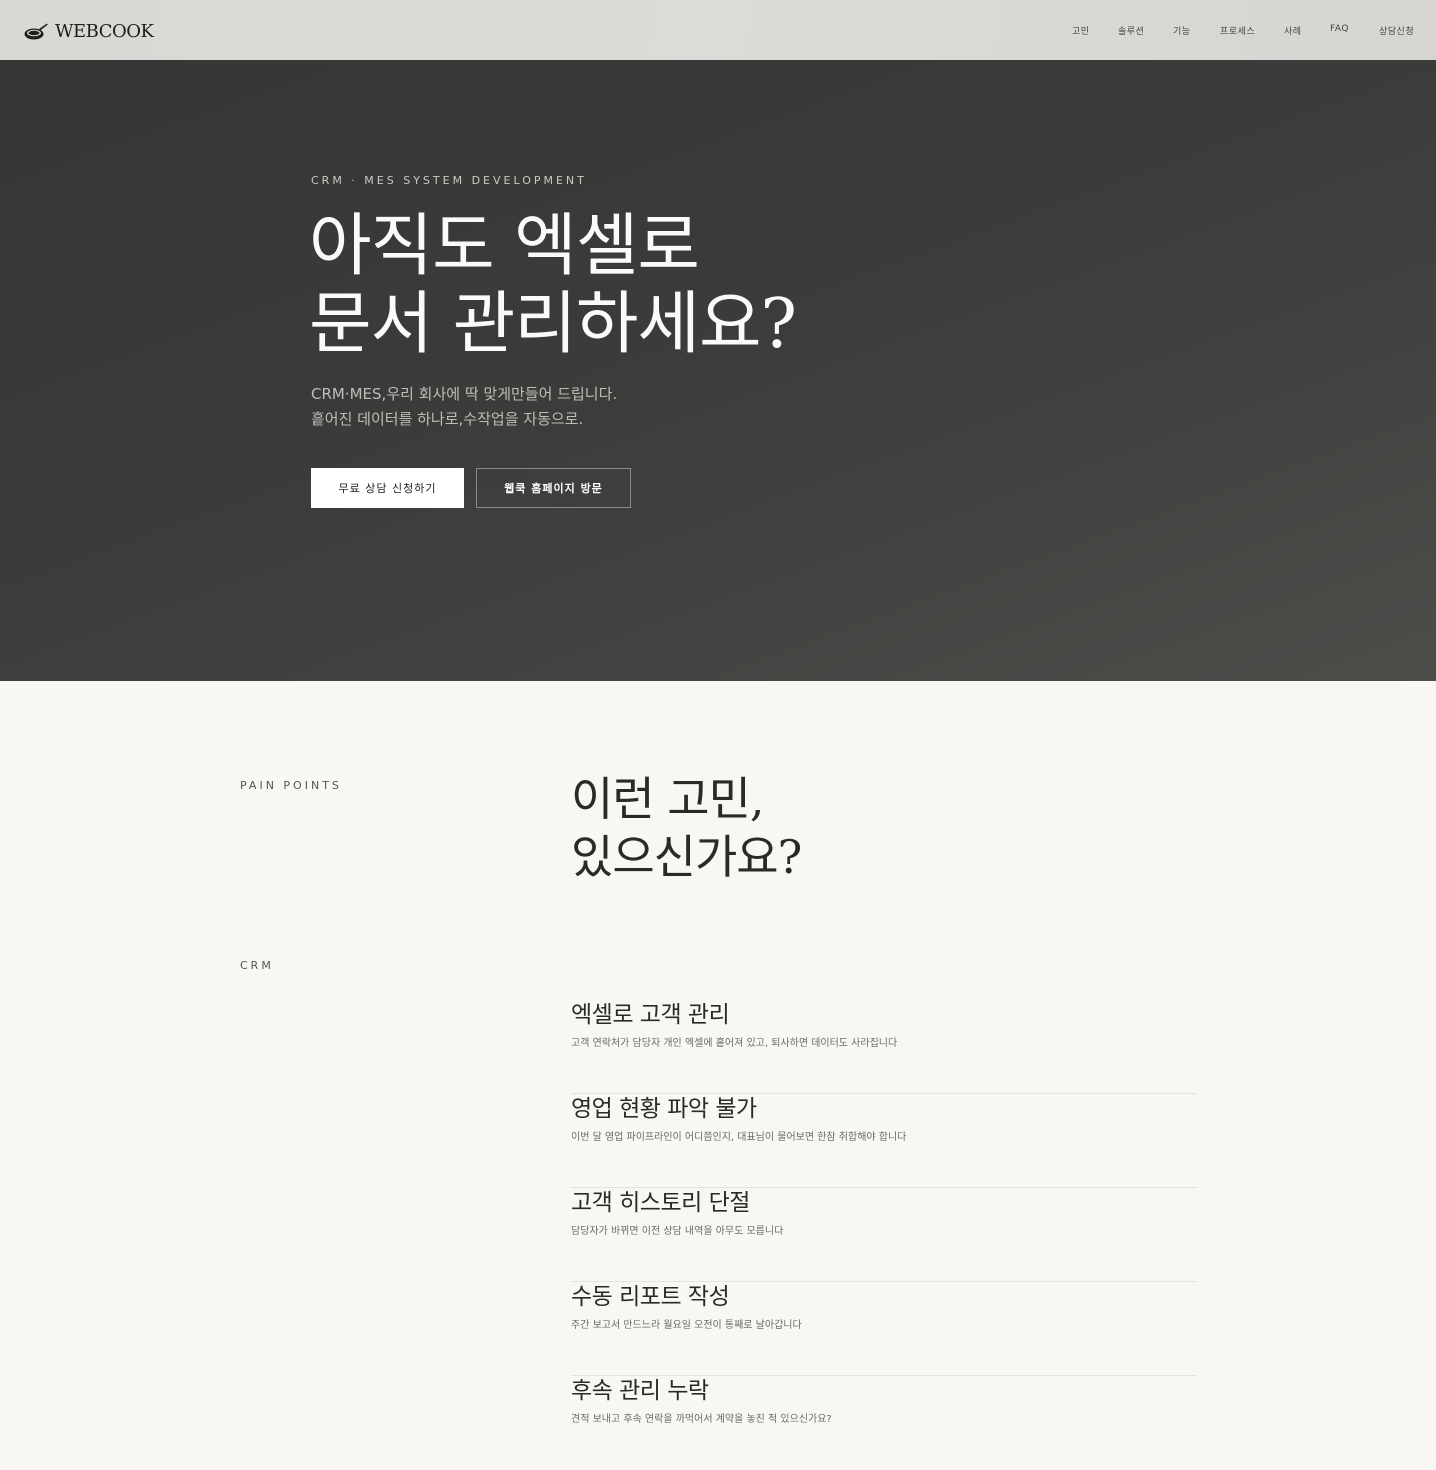 This screenshot has height=1470, width=1436. Describe the element at coordinates (1131, 30) in the screenshot. I see `nav-item-solution: 솔루션` at that location.